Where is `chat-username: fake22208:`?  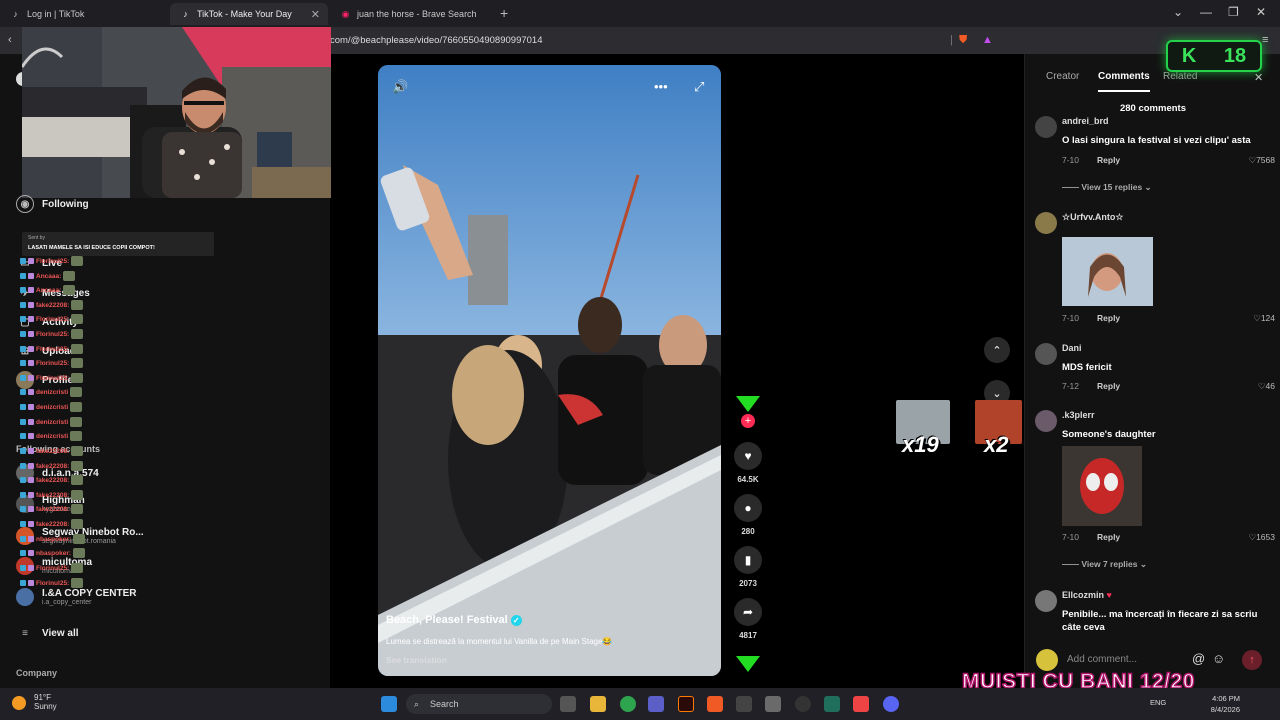
chat-username: fake22208: is located at coordinates (53, 524).